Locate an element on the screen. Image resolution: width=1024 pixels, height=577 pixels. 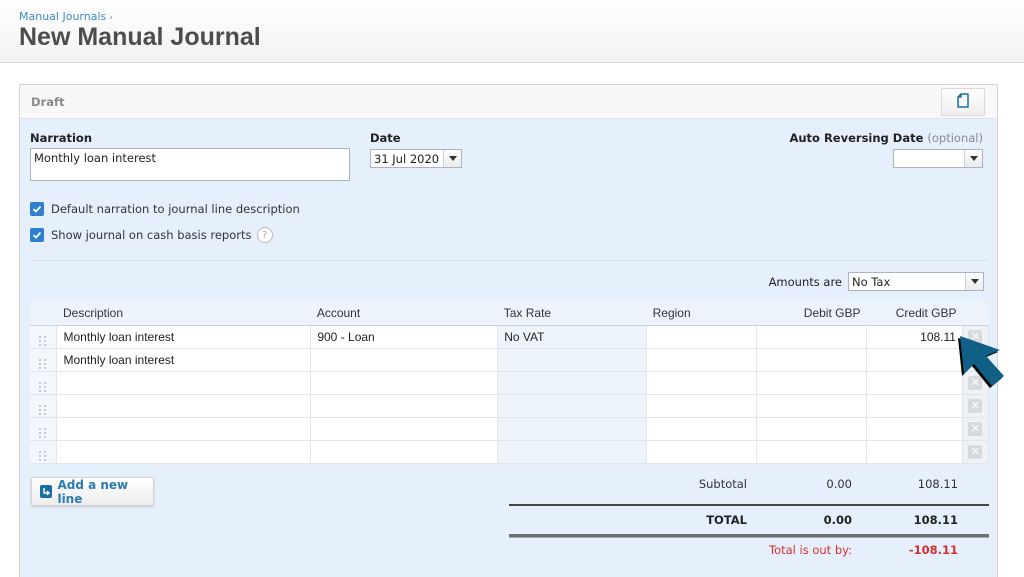
auto-reversing-date-picker is located at coordinates (938, 158).